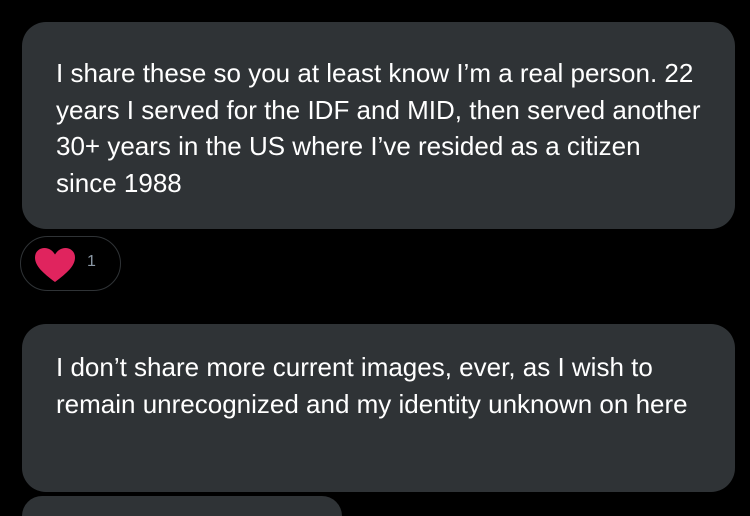 The image size is (750, 516). I want to click on message-bubble-partial, so click(182, 506).